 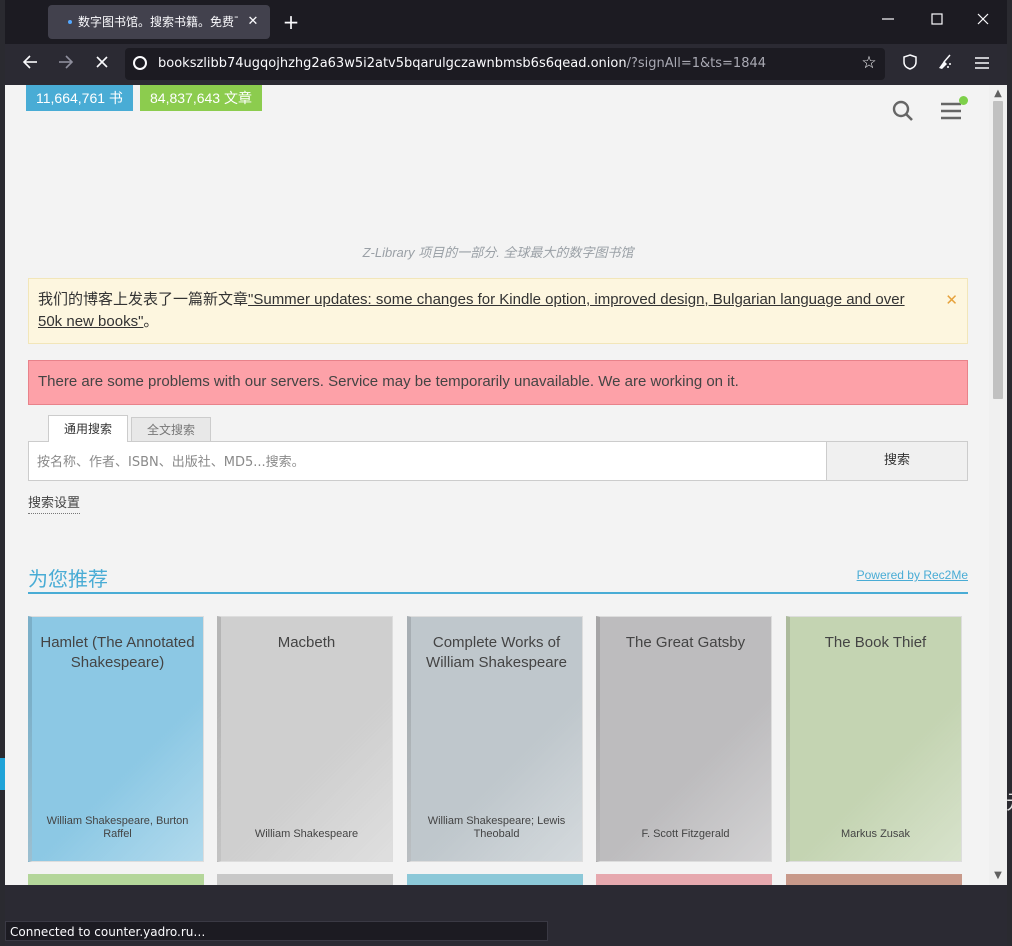 What do you see at coordinates (496, 652) in the screenshot?
I see `book-title: Complete Works of William Shakespeare` at bounding box center [496, 652].